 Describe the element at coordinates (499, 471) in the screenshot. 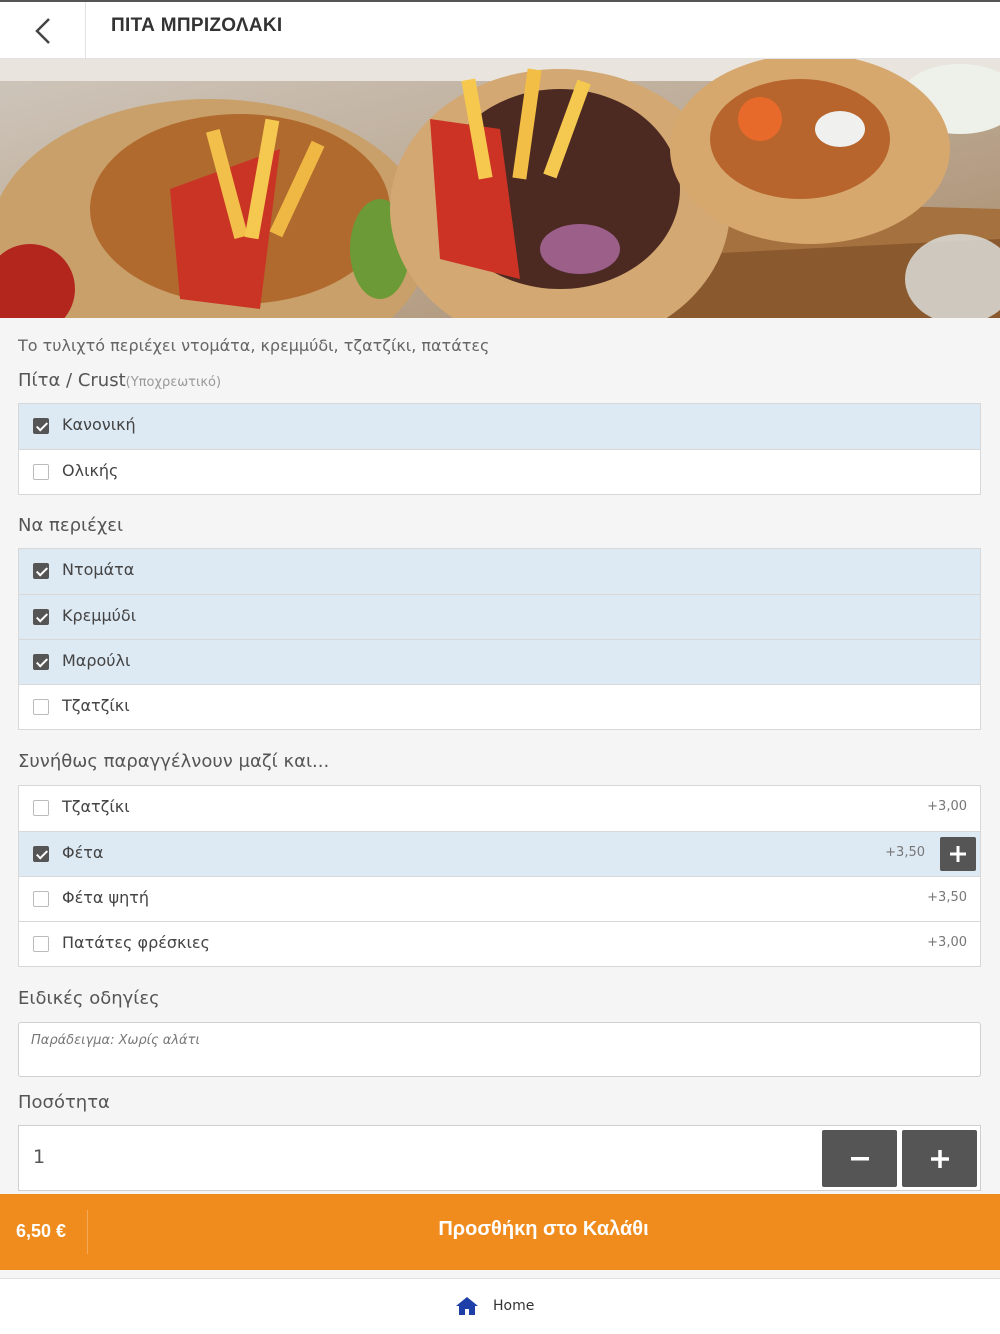

I see `option-row: Ολικής` at that location.